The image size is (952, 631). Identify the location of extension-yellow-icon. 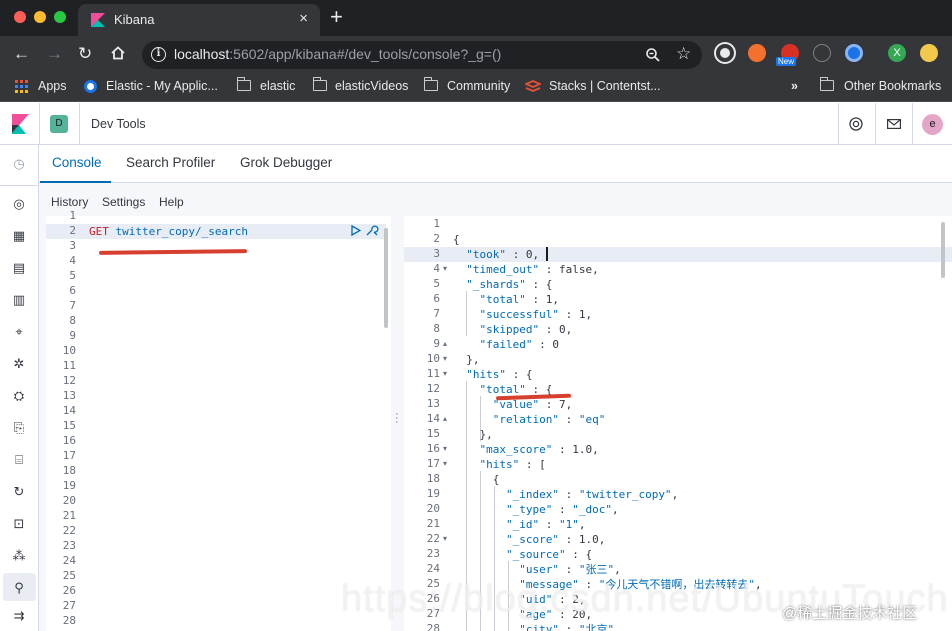
(929, 53).